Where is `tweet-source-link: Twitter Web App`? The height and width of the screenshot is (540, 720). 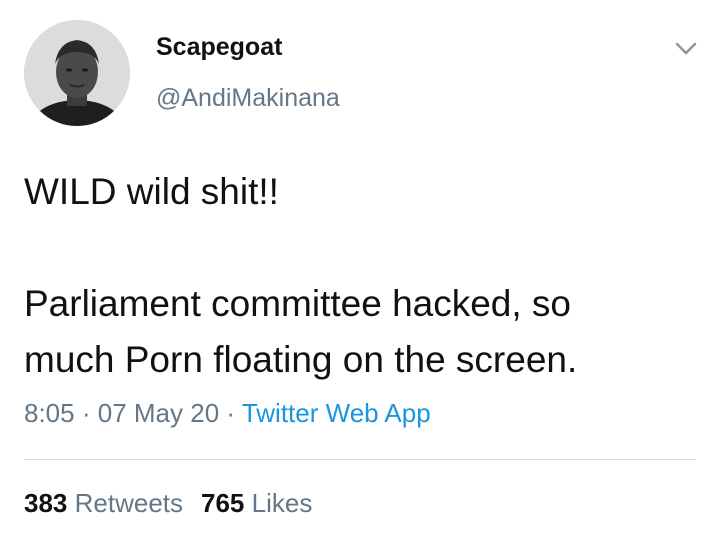 tweet-source-link: Twitter Web App is located at coordinates (336, 413).